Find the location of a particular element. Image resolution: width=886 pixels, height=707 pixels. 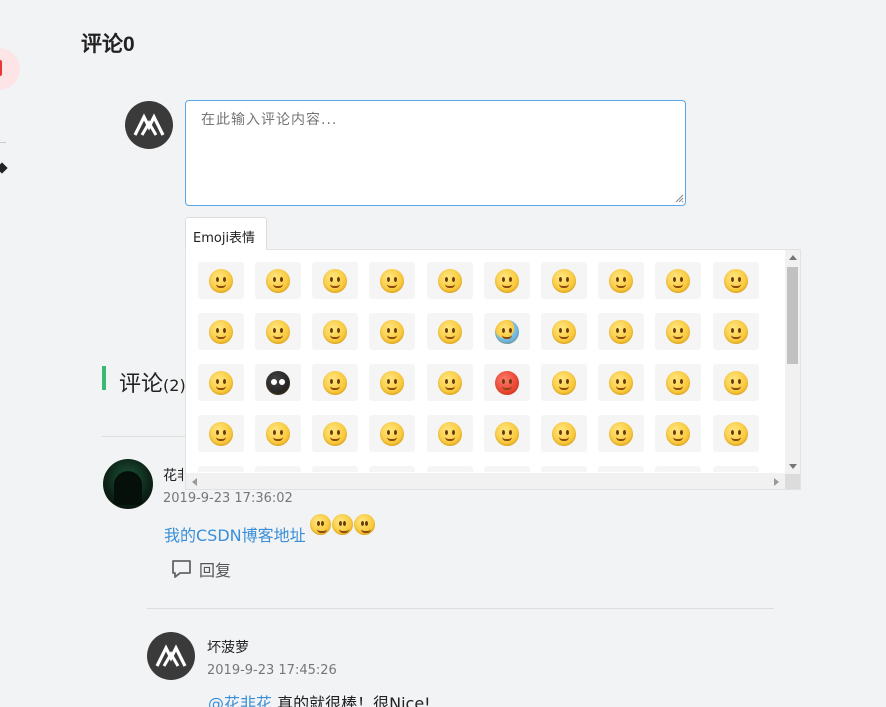

emoji-vertical-scrollbar is located at coordinates (792, 362).